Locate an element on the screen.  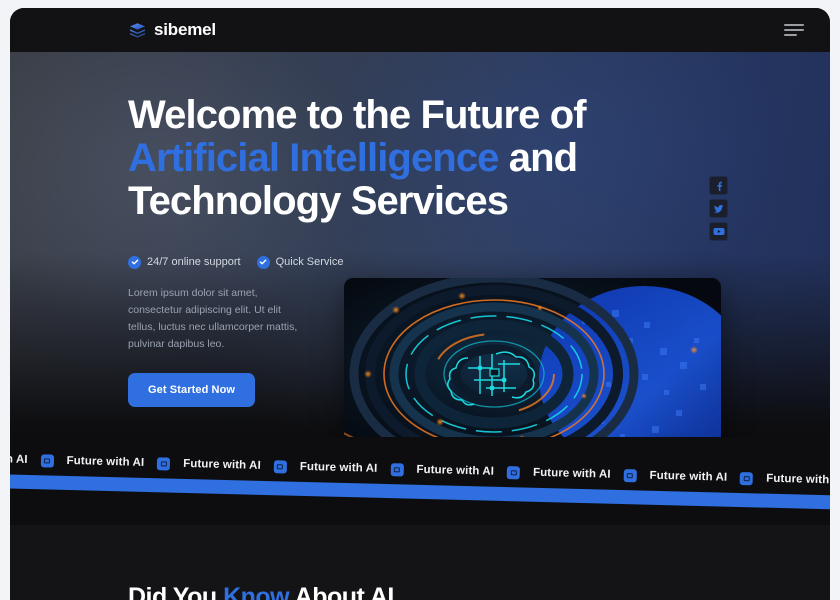
hero-media-image is located at coordinates (532, 357).